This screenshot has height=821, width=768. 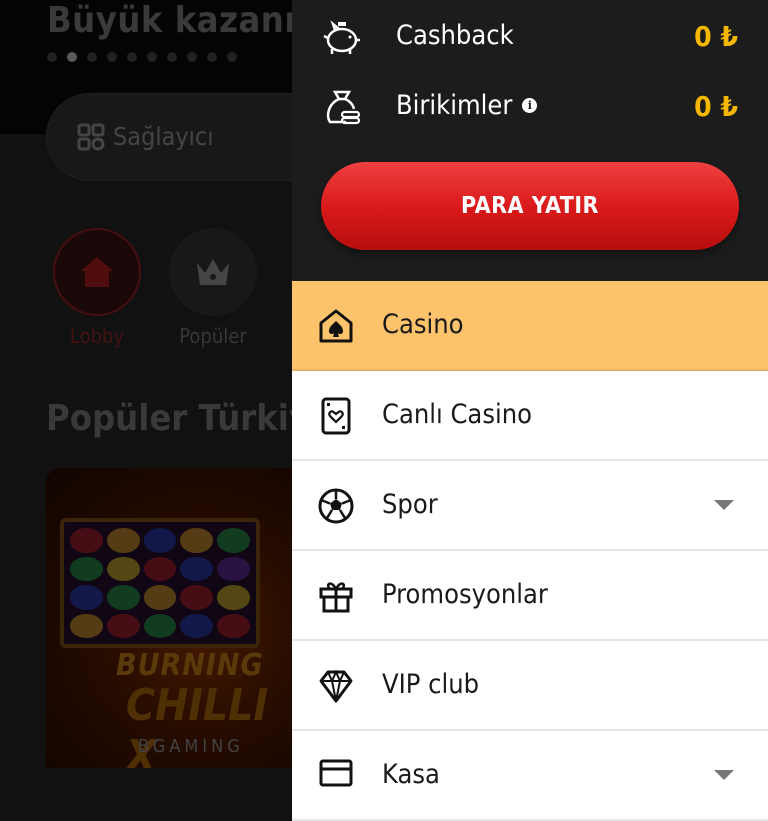 I want to click on menu-item-label: Canlı Casino, so click(x=457, y=414).